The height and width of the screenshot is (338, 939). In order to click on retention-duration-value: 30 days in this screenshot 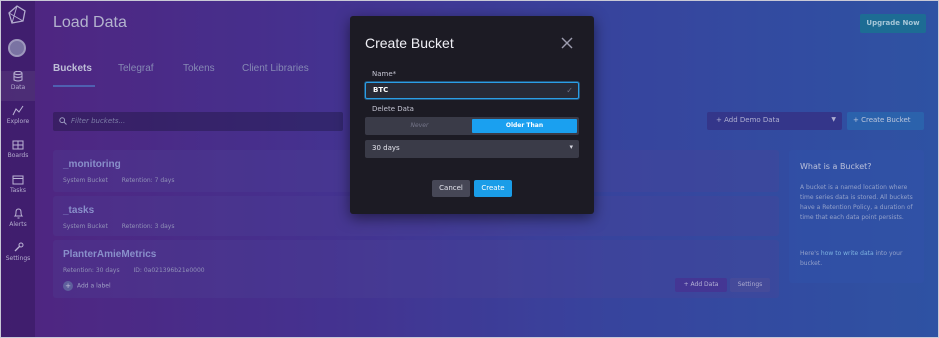, I will do `click(386, 148)`.